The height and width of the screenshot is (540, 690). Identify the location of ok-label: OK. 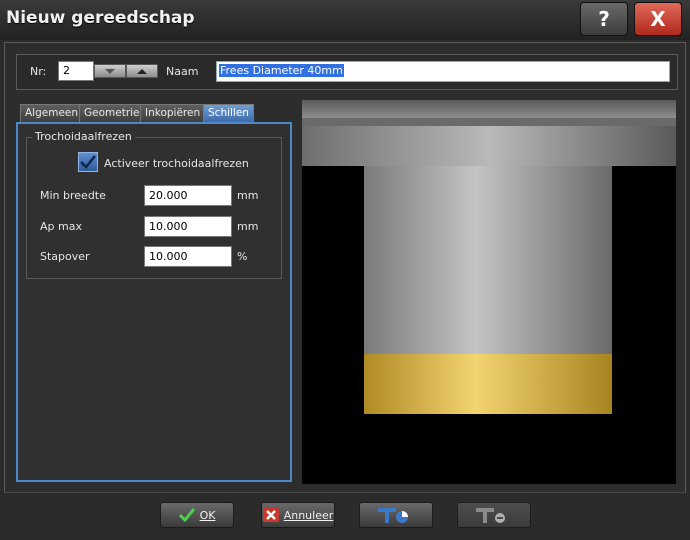
(207, 515).